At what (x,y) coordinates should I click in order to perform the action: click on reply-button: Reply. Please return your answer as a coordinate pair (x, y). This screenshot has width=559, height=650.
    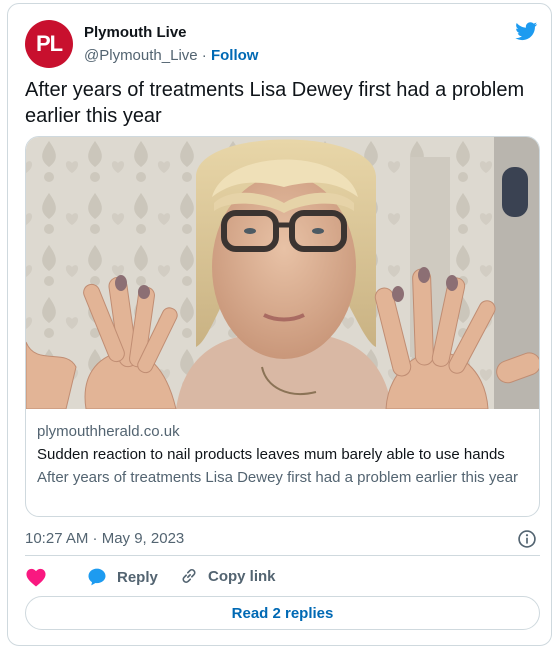
    Looking at the image, I should click on (122, 577).